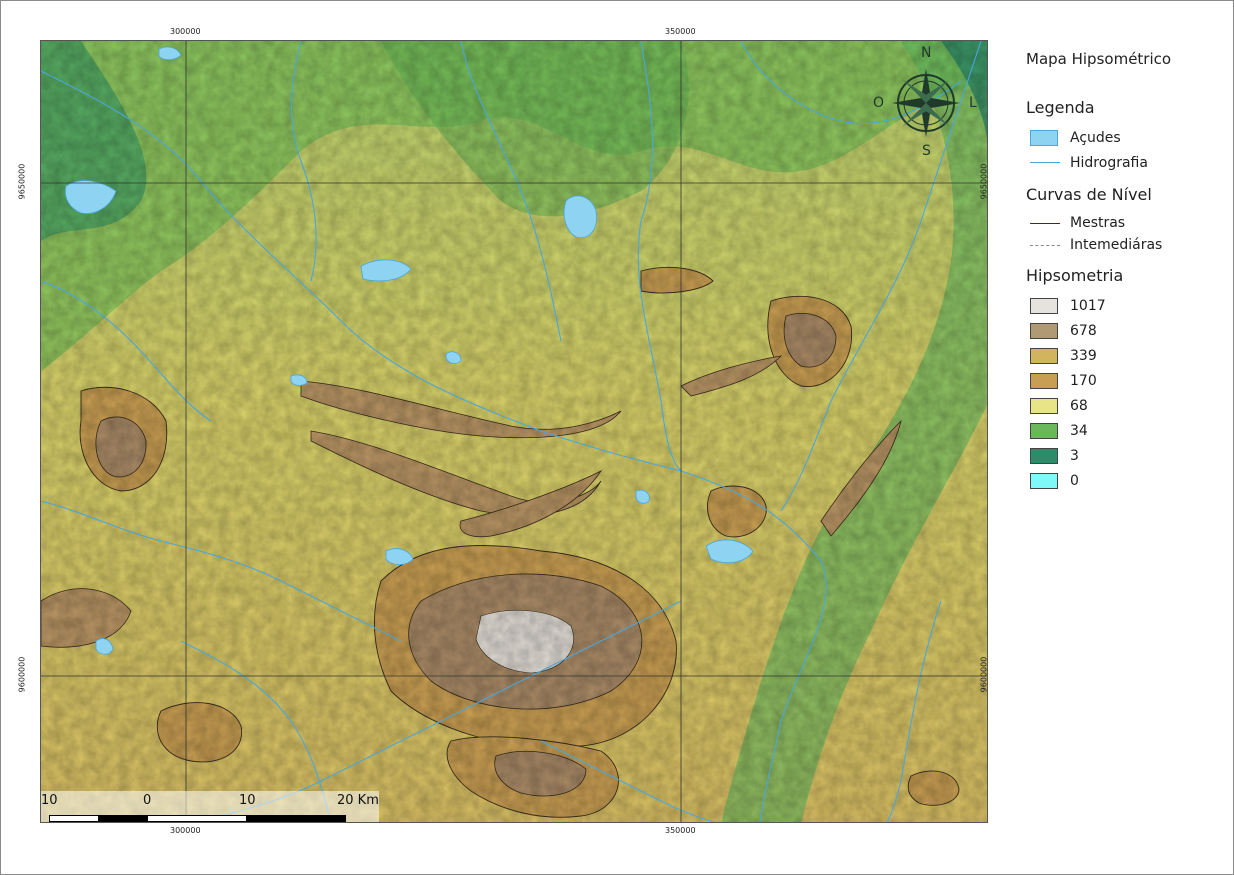 This screenshot has width=1234, height=875. I want to click on hypso-label: 339, so click(1083, 355).